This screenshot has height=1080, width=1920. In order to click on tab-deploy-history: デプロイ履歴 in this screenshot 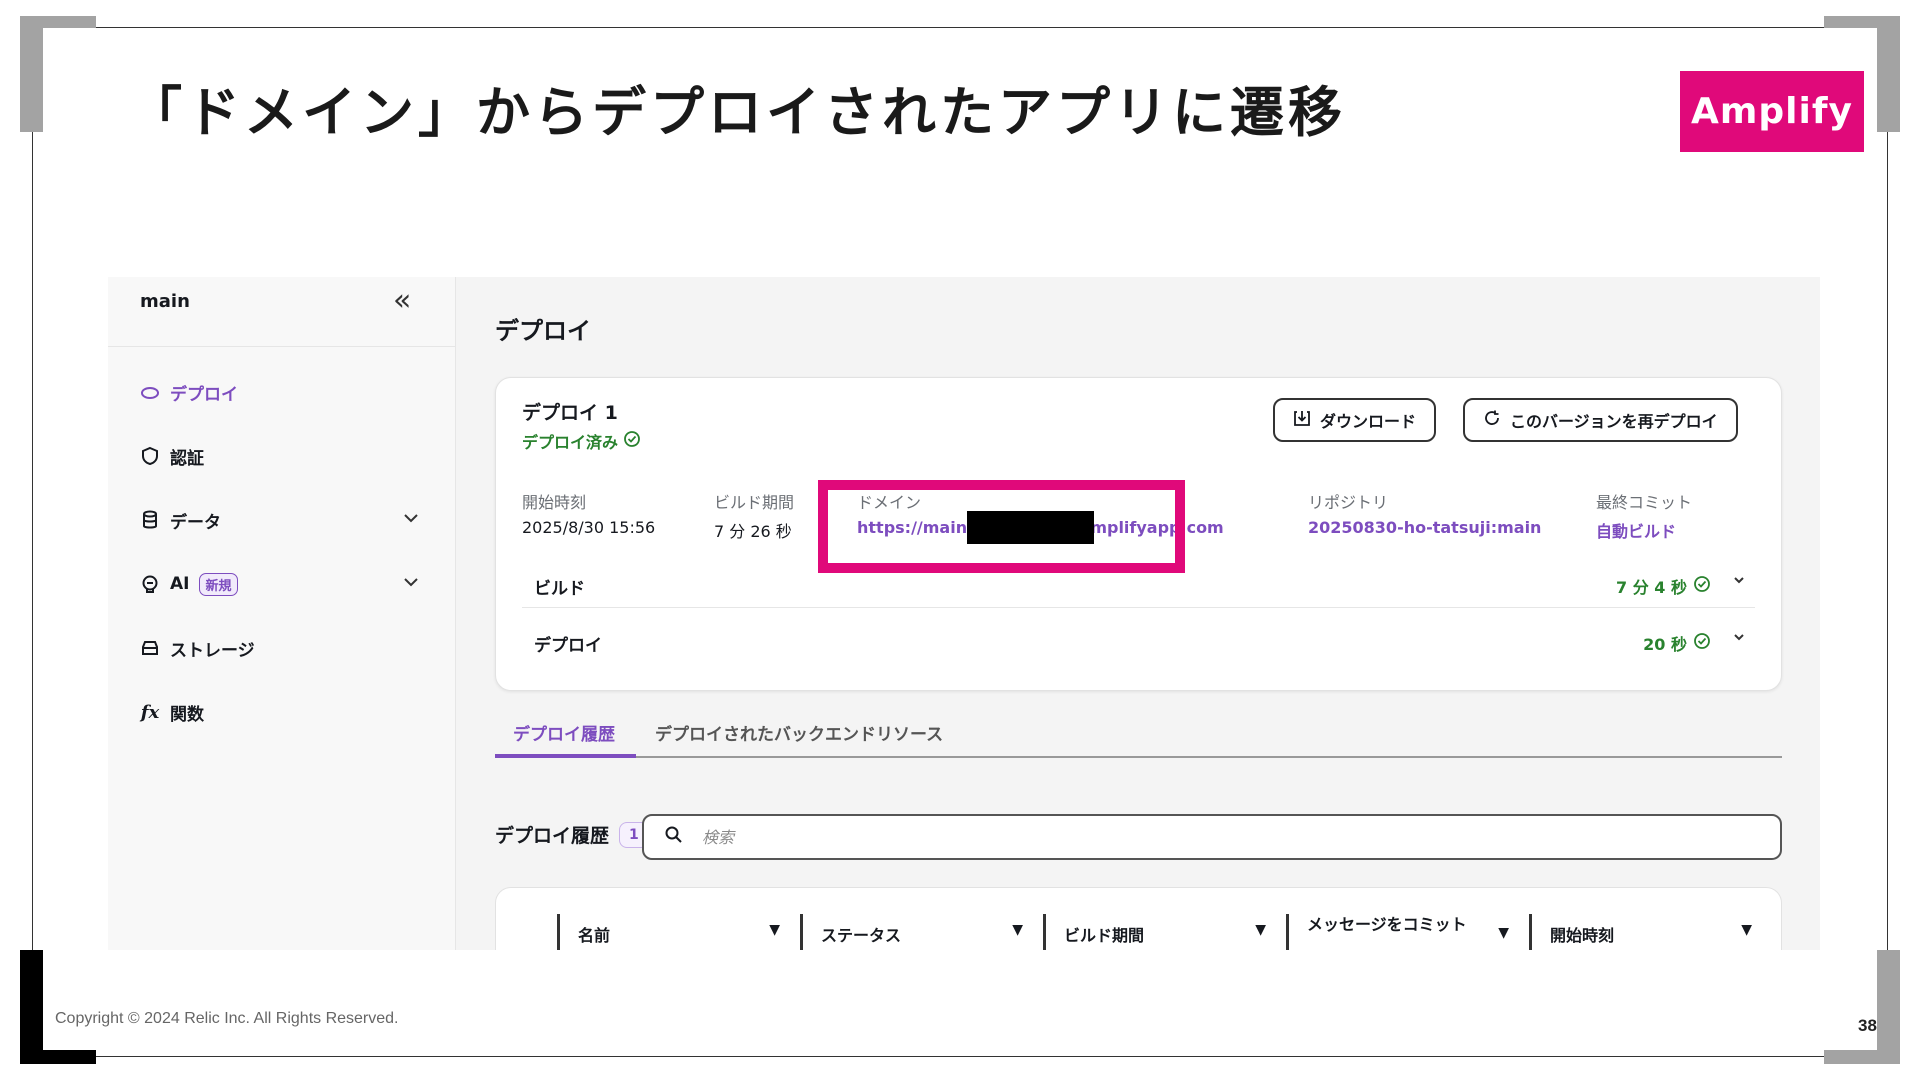, I will do `click(564, 732)`.